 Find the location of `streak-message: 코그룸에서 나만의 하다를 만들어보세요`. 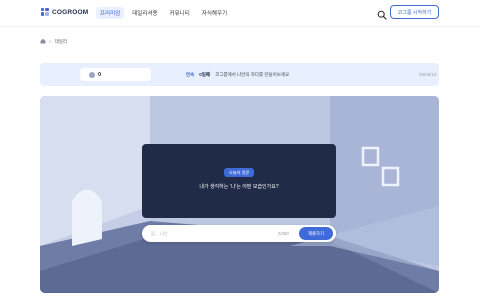

streak-message: 코그룸에서 나만의 하다를 만들어보세요 is located at coordinates (252, 74).